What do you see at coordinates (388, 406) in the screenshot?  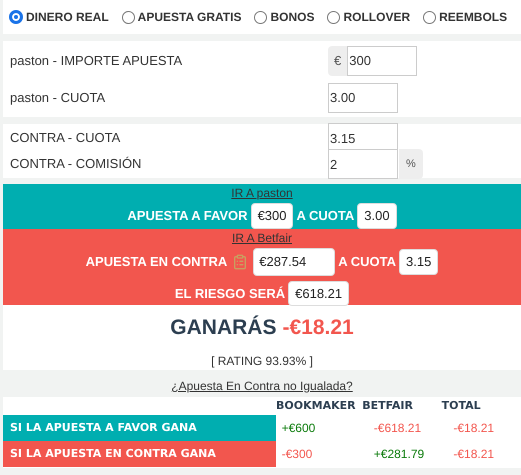 I see `column-header: BETFAIR` at bounding box center [388, 406].